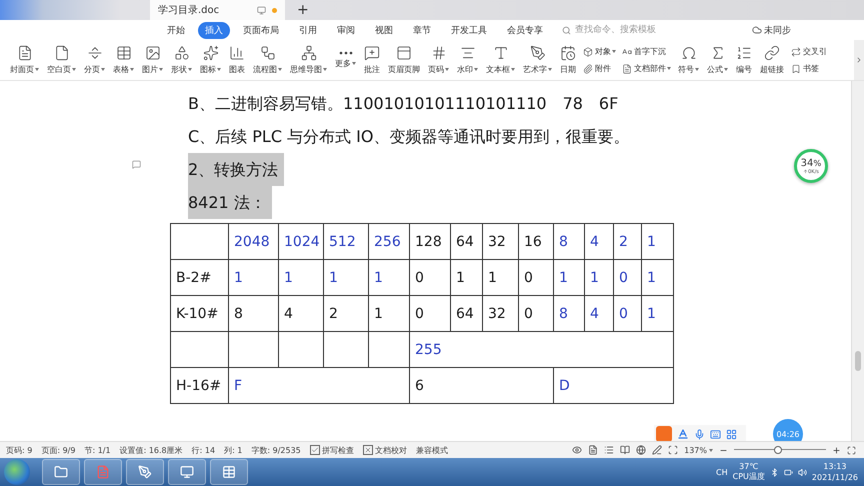  What do you see at coordinates (599, 51) in the screenshot?
I see `toolbar-button: 对象` at bounding box center [599, 51].